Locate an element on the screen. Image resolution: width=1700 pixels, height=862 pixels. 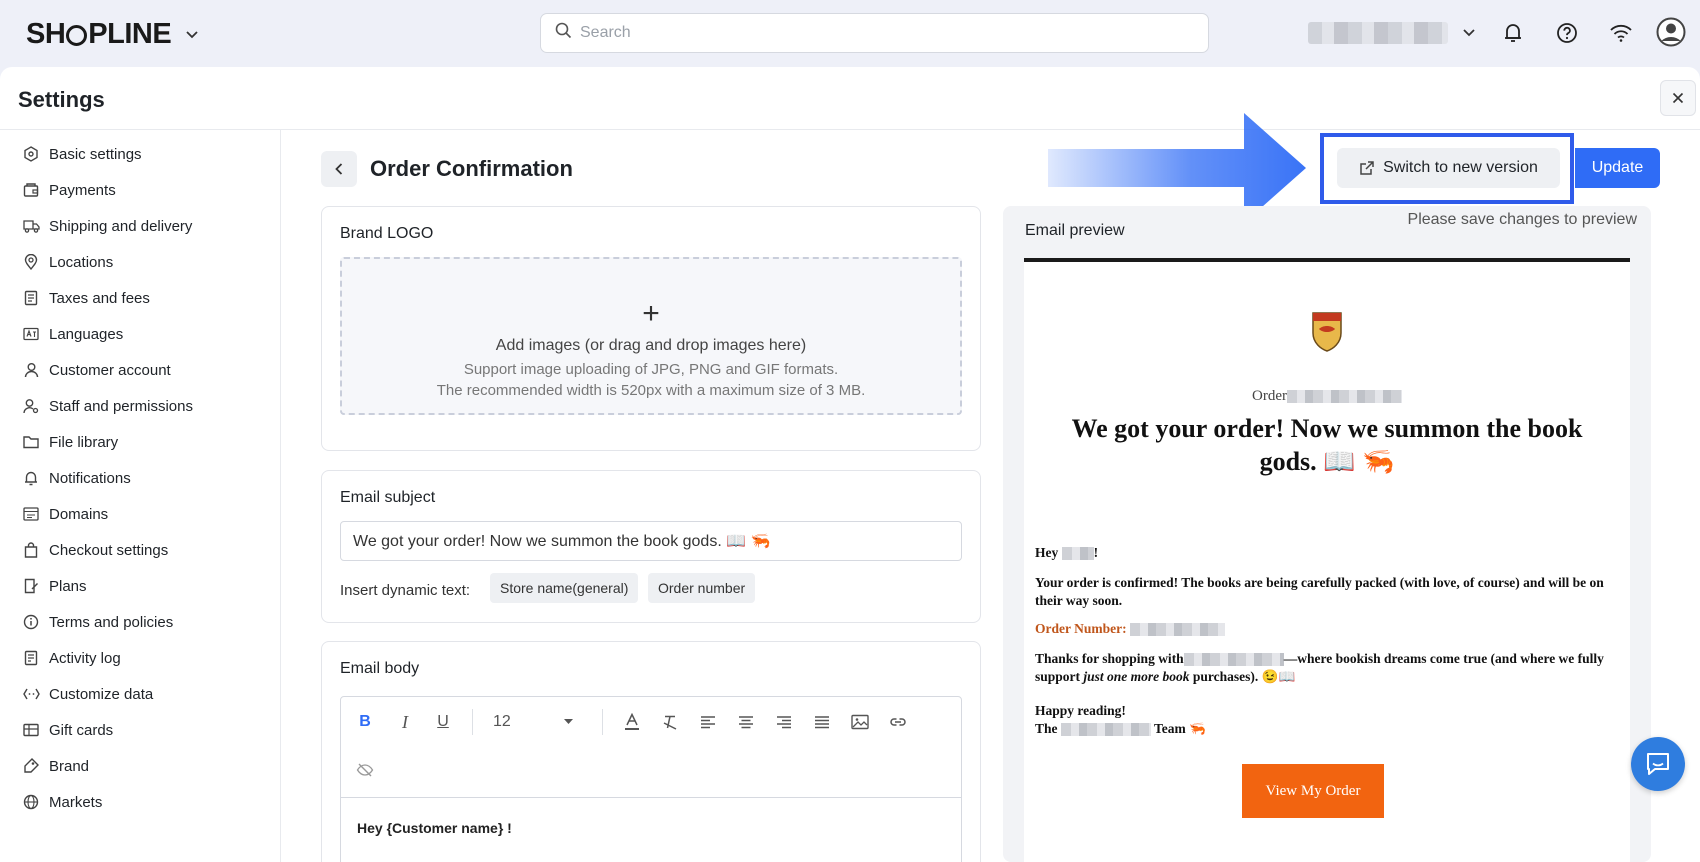
font-size-select: 12 is located at coordinates (533, 722).